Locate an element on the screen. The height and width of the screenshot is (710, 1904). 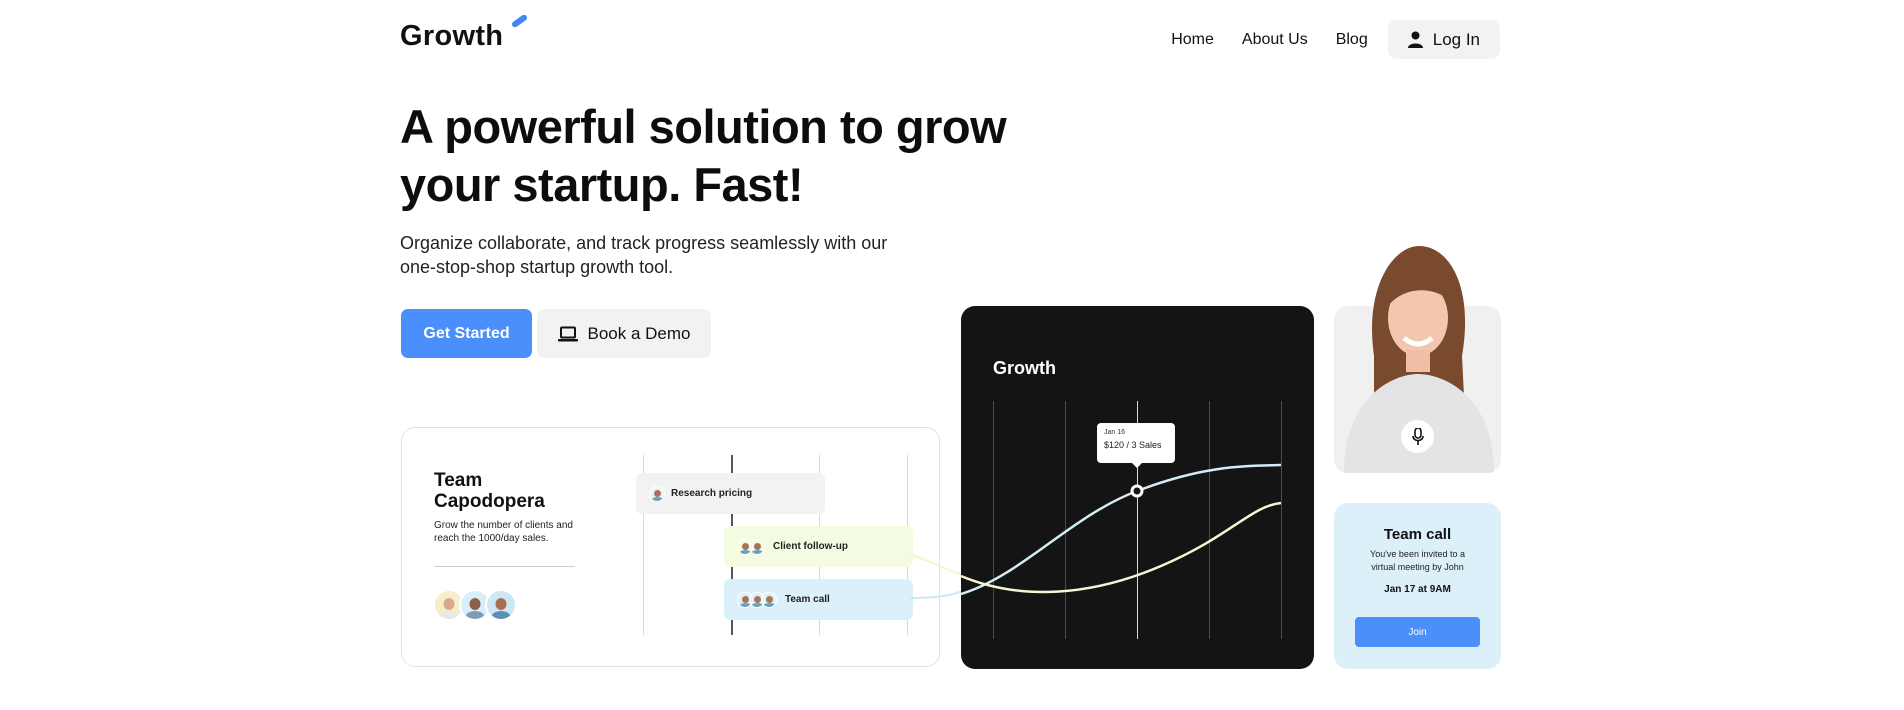
book-demo-button: Book a Demo is located at coordinates (624, 333).